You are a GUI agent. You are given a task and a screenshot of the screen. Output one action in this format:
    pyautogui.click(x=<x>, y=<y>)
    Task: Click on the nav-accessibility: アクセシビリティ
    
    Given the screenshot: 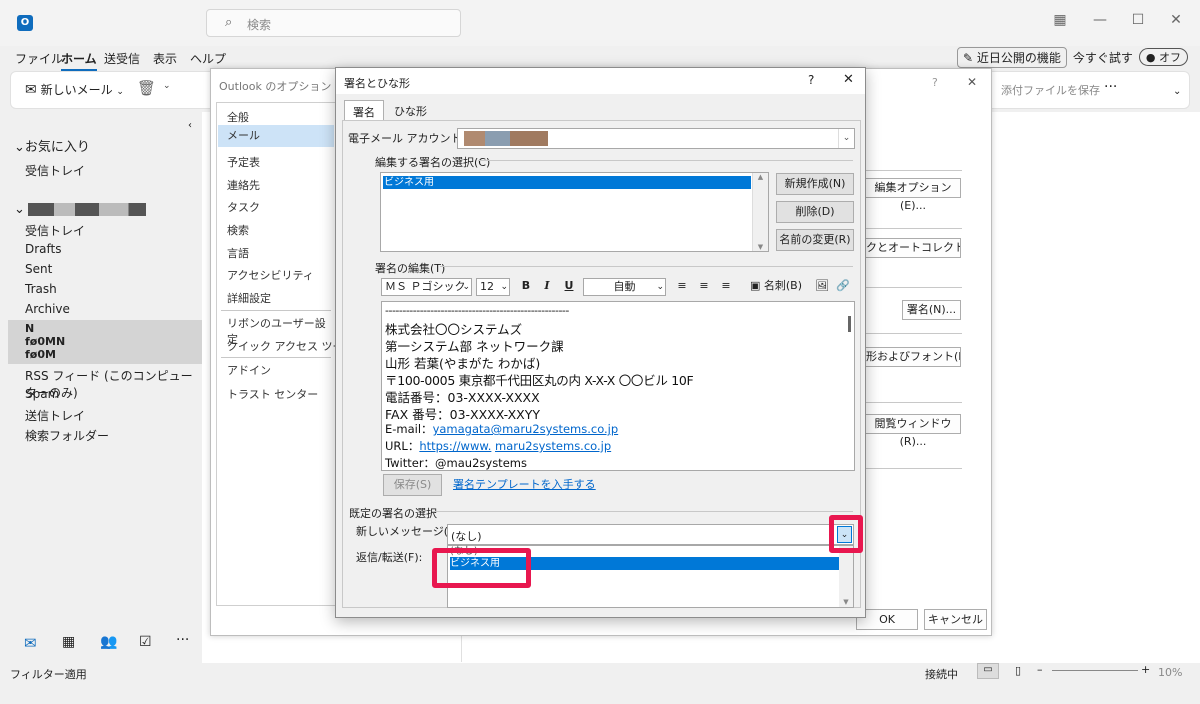 What is the action you would take?
    pyautogui.click(x=270, y=275)
    